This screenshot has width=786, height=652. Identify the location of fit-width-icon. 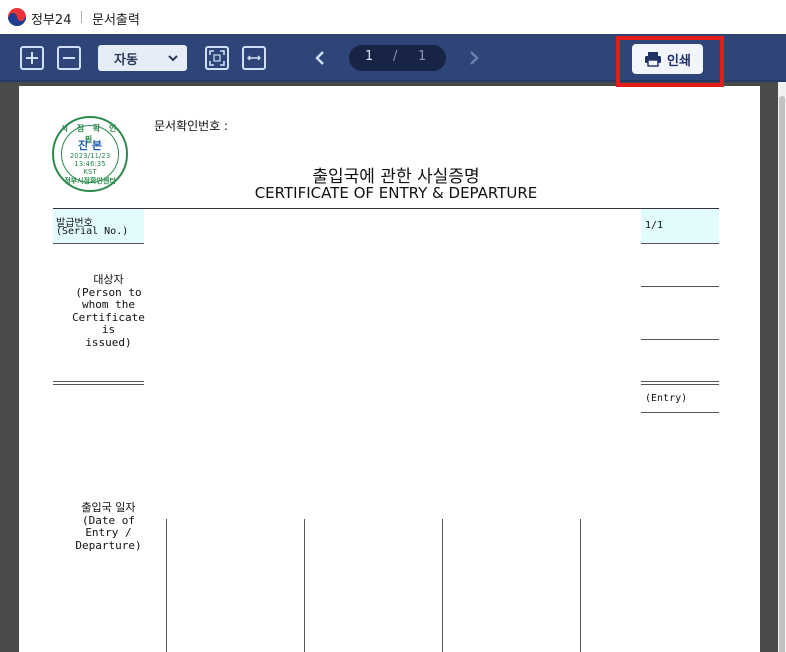
(254, 58).